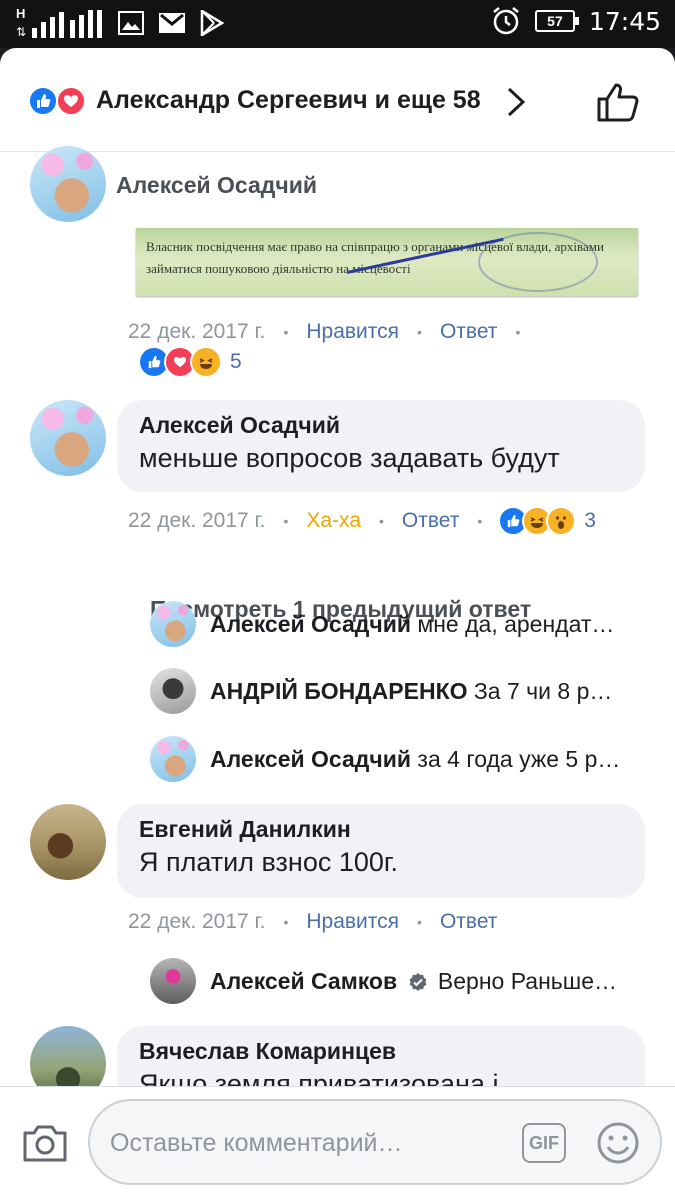 This screenshot has width=675, height=1200. Describe the element at coordinates (339, 691) in the screenshot. I see `reply-author: АНДРІЙ БОНДАРЕНКО` at that location.